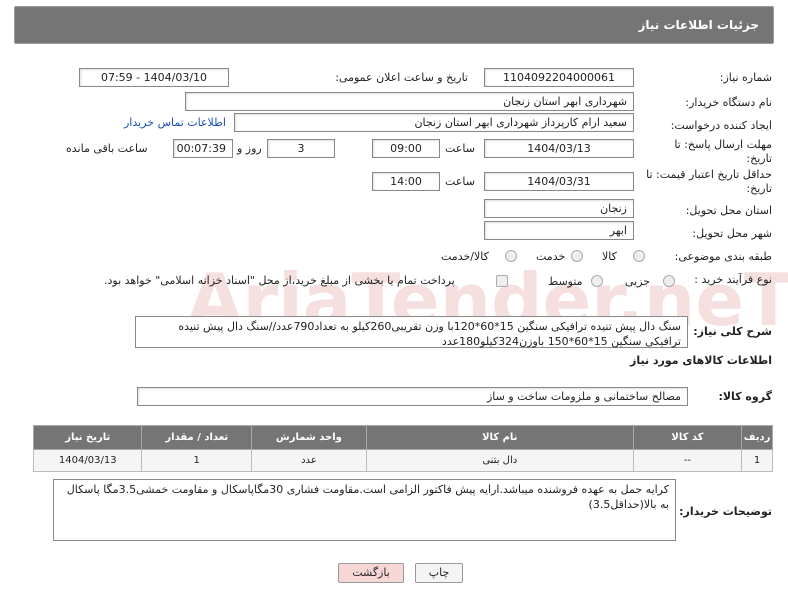  What do you see at coordinates (394, 25) in the screenshot?
I see `page-header: جزئیات اطلاعات نیاز` at bounding box center [394, 25].